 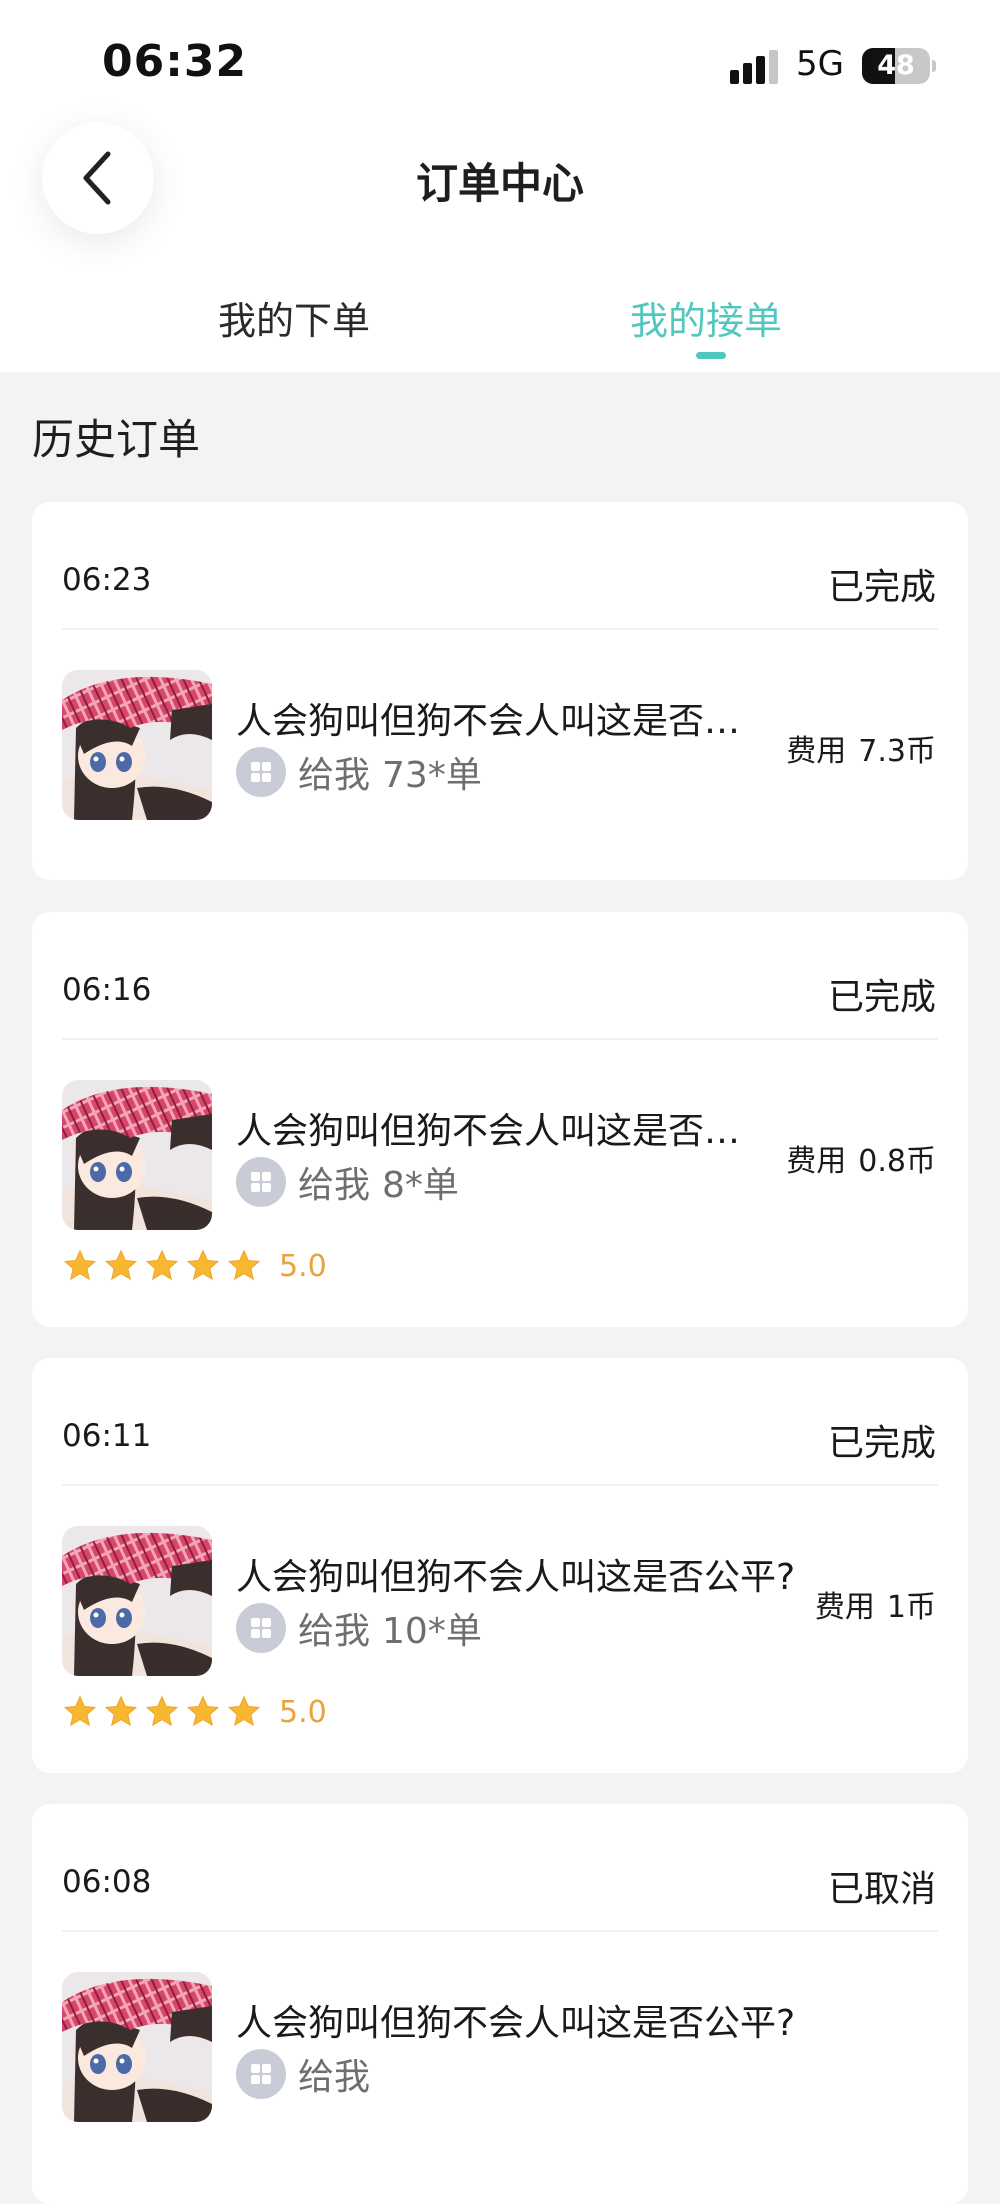 I want to click on tab-my-accepted: 我的接单, so click(x=706, y=317).